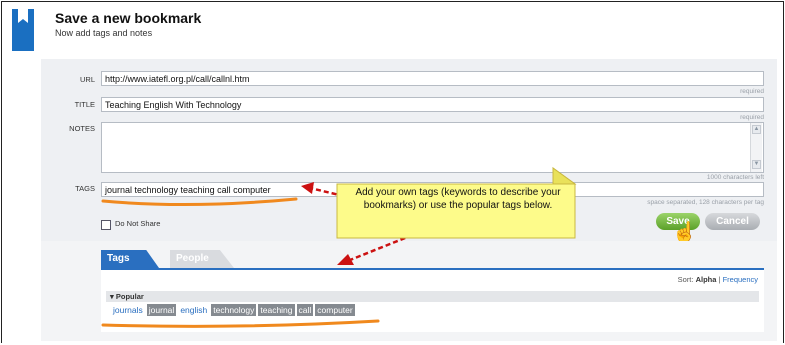 The height and width of the screenshot is (345, 785). What do you see at coordinates (240, 323) in the screenshot?
I see `popular-tags-underline` at bounding box center [240, 323].